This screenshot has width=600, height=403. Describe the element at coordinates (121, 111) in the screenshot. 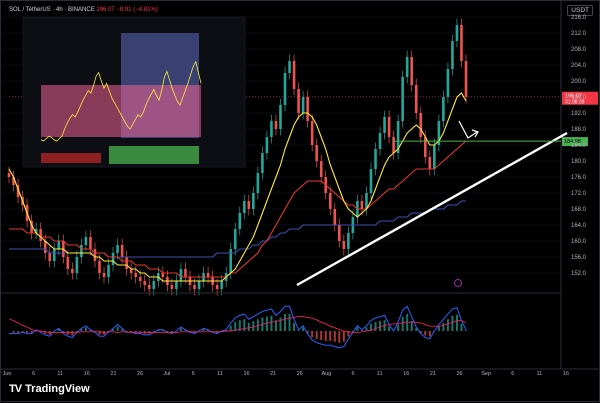

I see `inset-profile-pink` at that location.